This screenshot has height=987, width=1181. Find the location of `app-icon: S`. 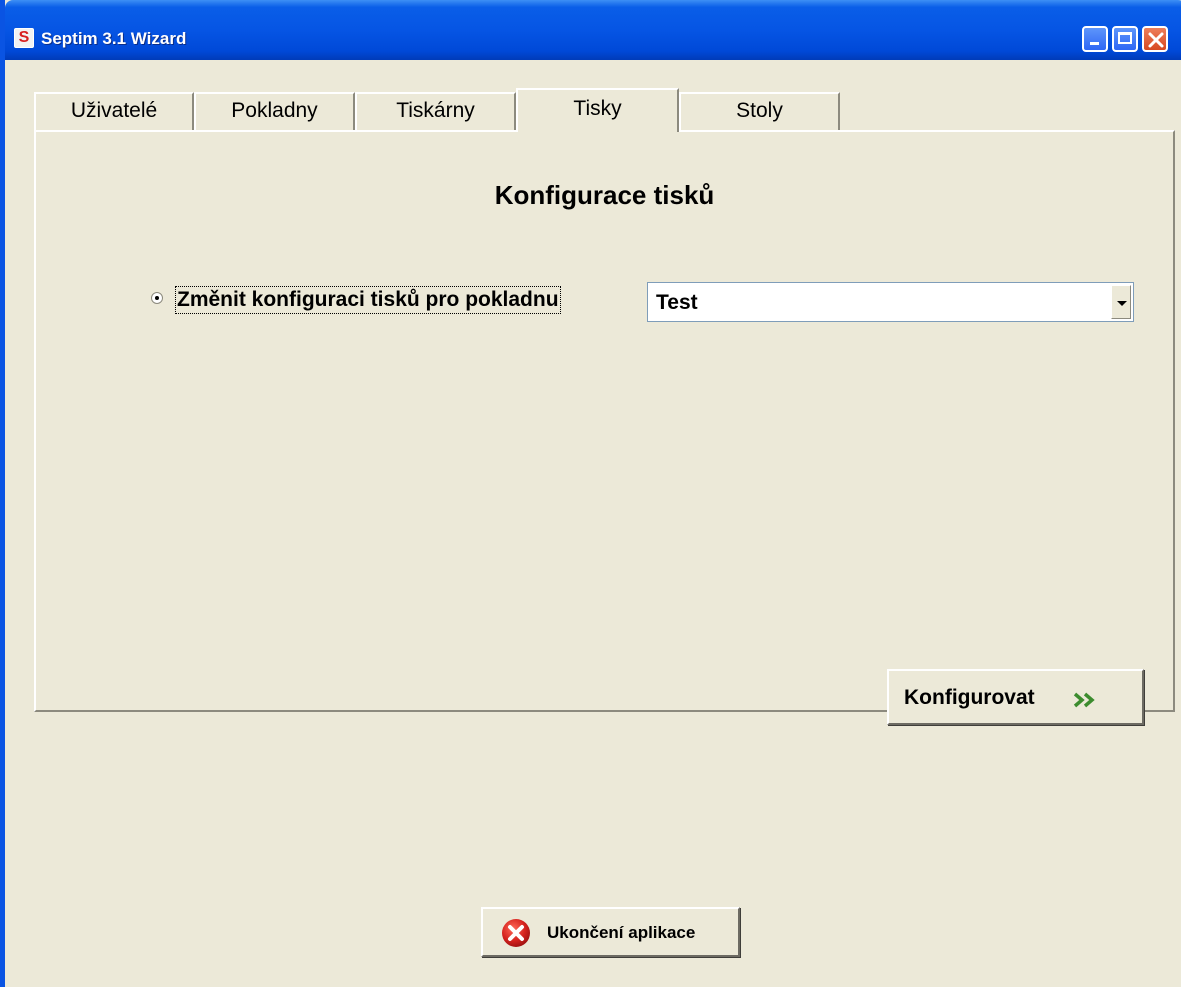

app-icon: S is located at coordinates (24, 38).